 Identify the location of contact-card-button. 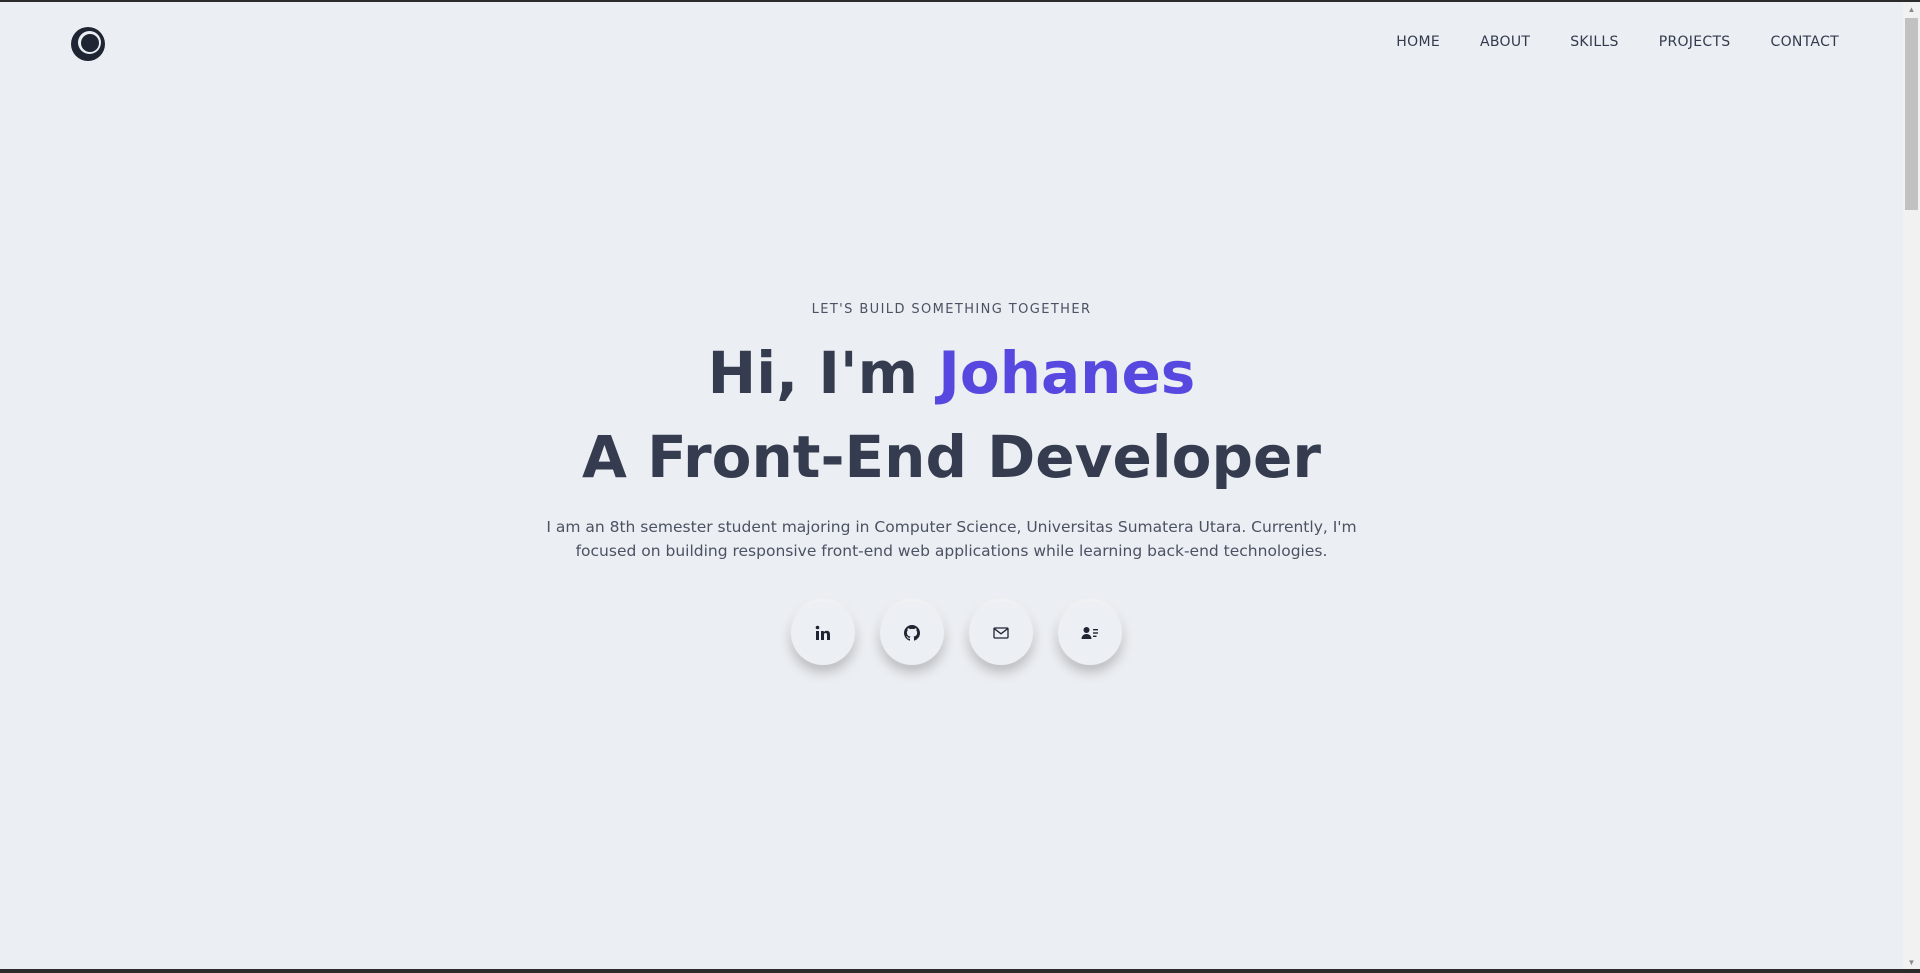
(1090, 633).